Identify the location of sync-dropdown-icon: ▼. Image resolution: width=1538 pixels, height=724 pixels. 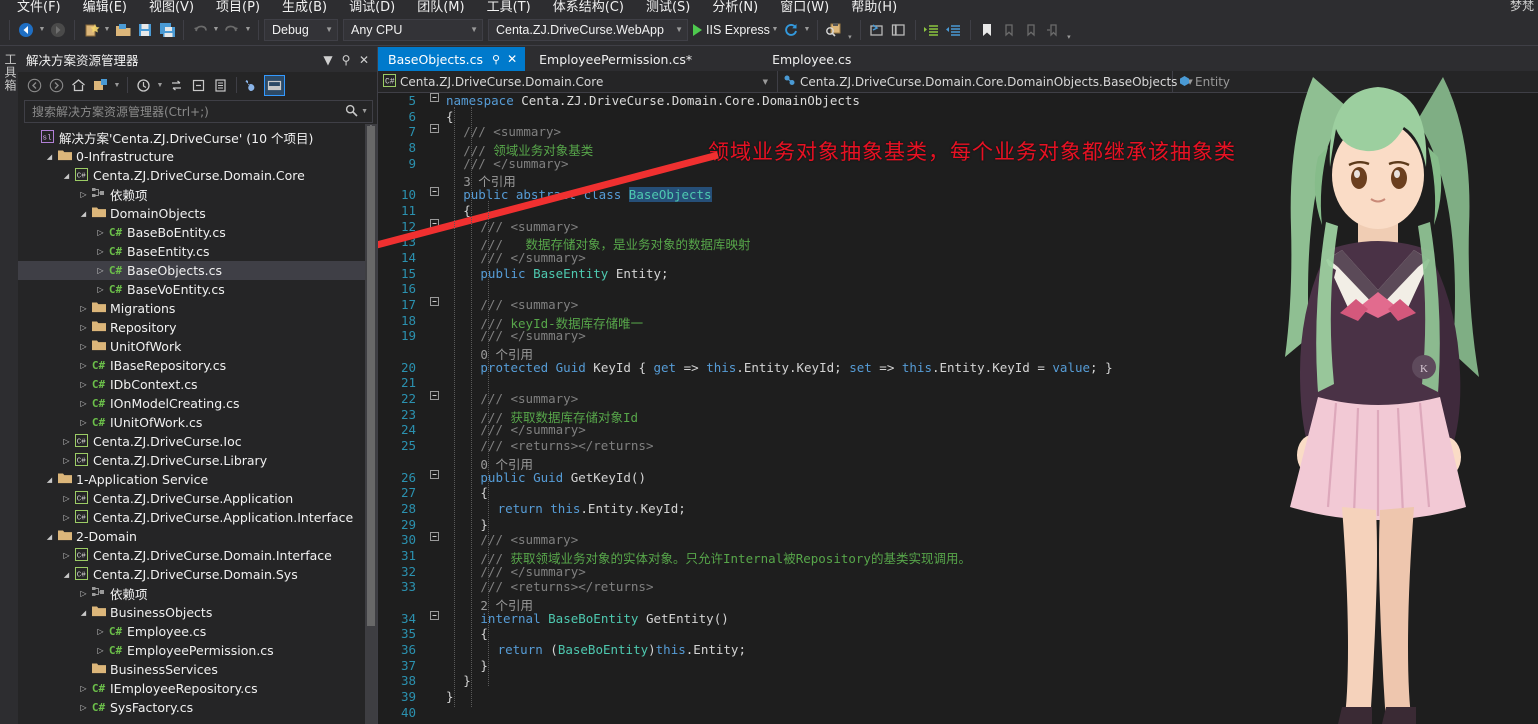
(117, 85).